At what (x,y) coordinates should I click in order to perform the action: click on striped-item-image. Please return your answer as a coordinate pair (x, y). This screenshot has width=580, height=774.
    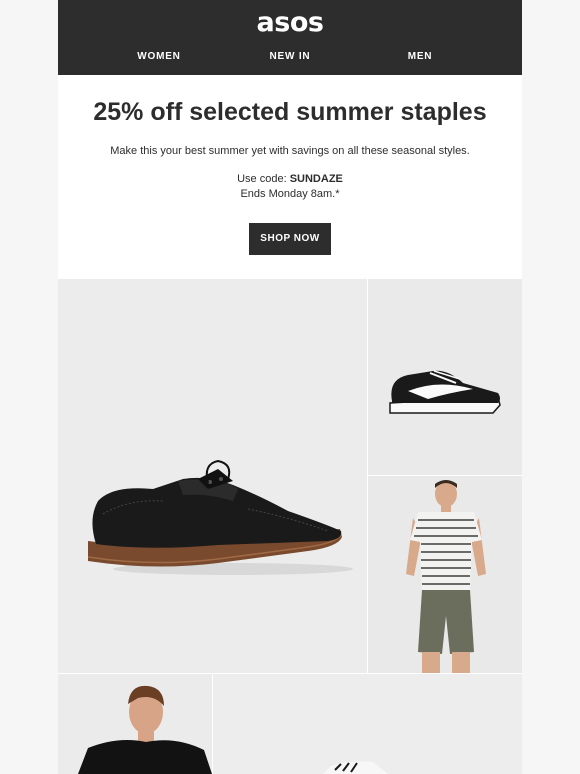
    Looking at the image, I should click on (367, 724).